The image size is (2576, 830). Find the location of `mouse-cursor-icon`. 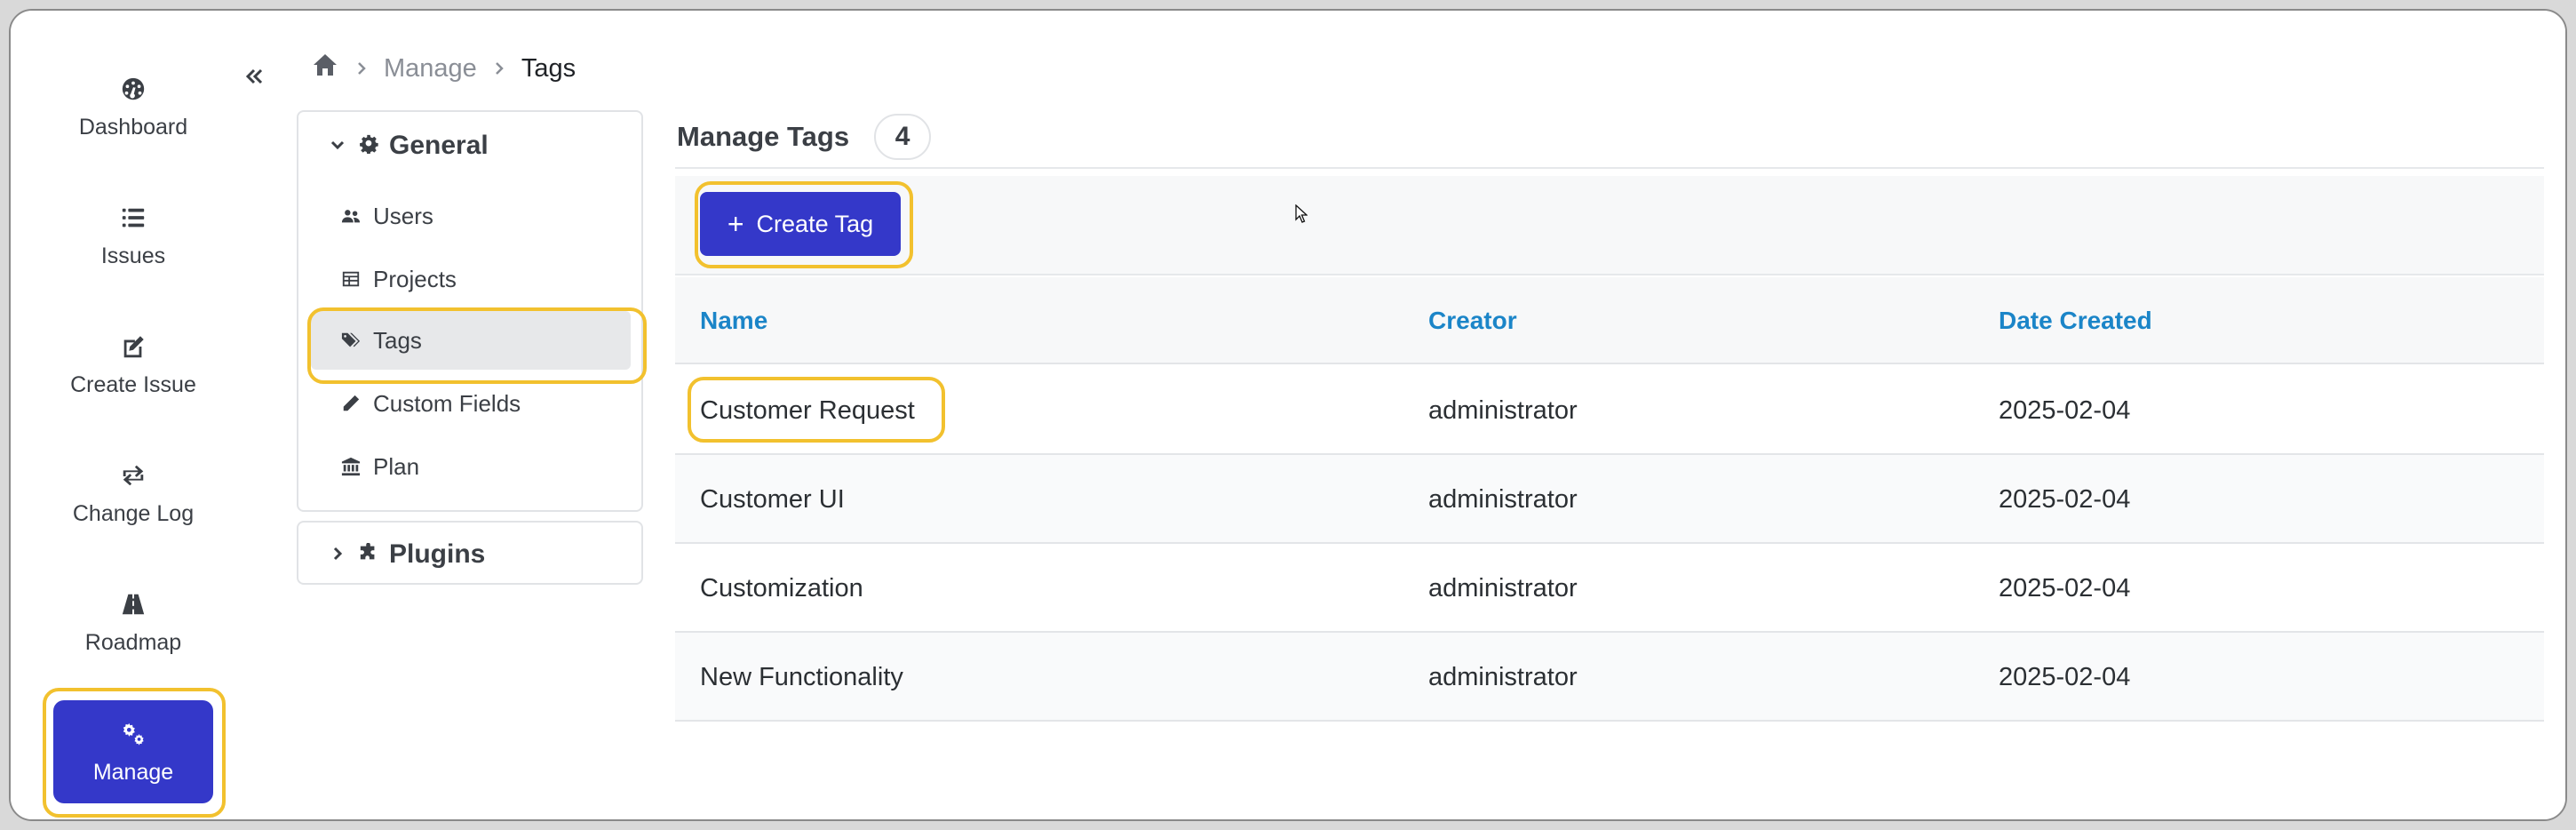

mouse-cursor-icon is located at coordinates (1301, 214).